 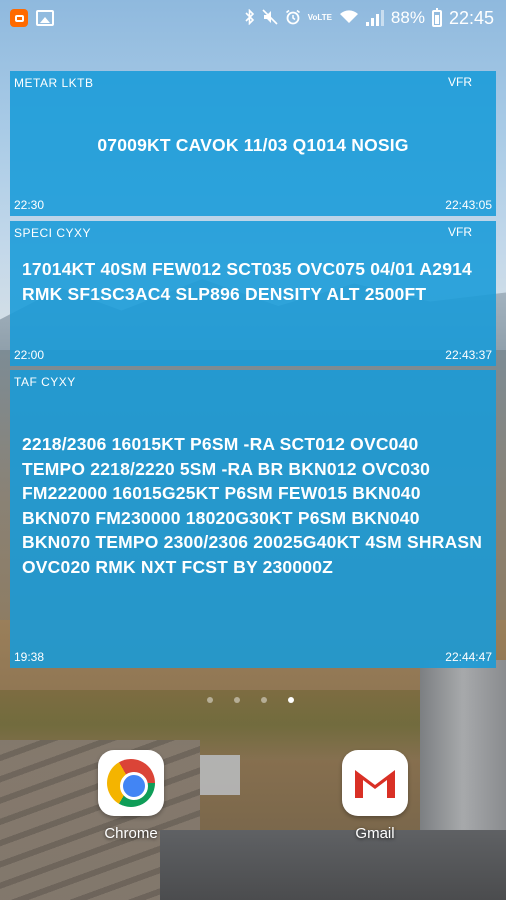 I want to click on chrome-icon, so click(x=131, y=783).